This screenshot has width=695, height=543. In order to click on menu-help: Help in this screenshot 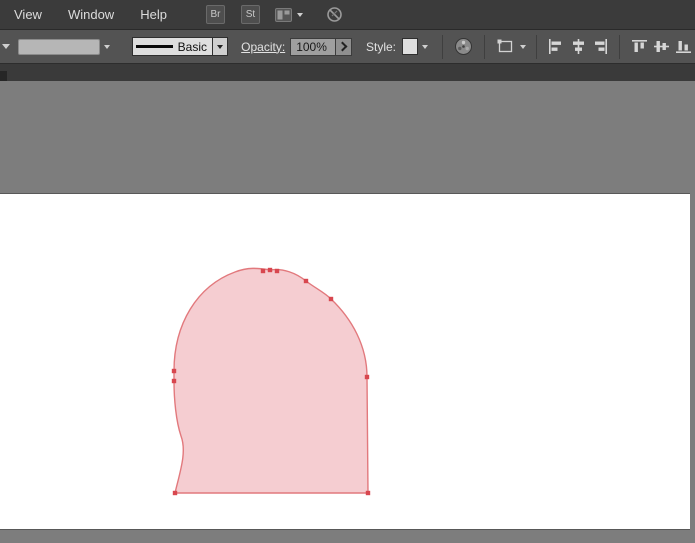, I will do `click(153, 14)`.